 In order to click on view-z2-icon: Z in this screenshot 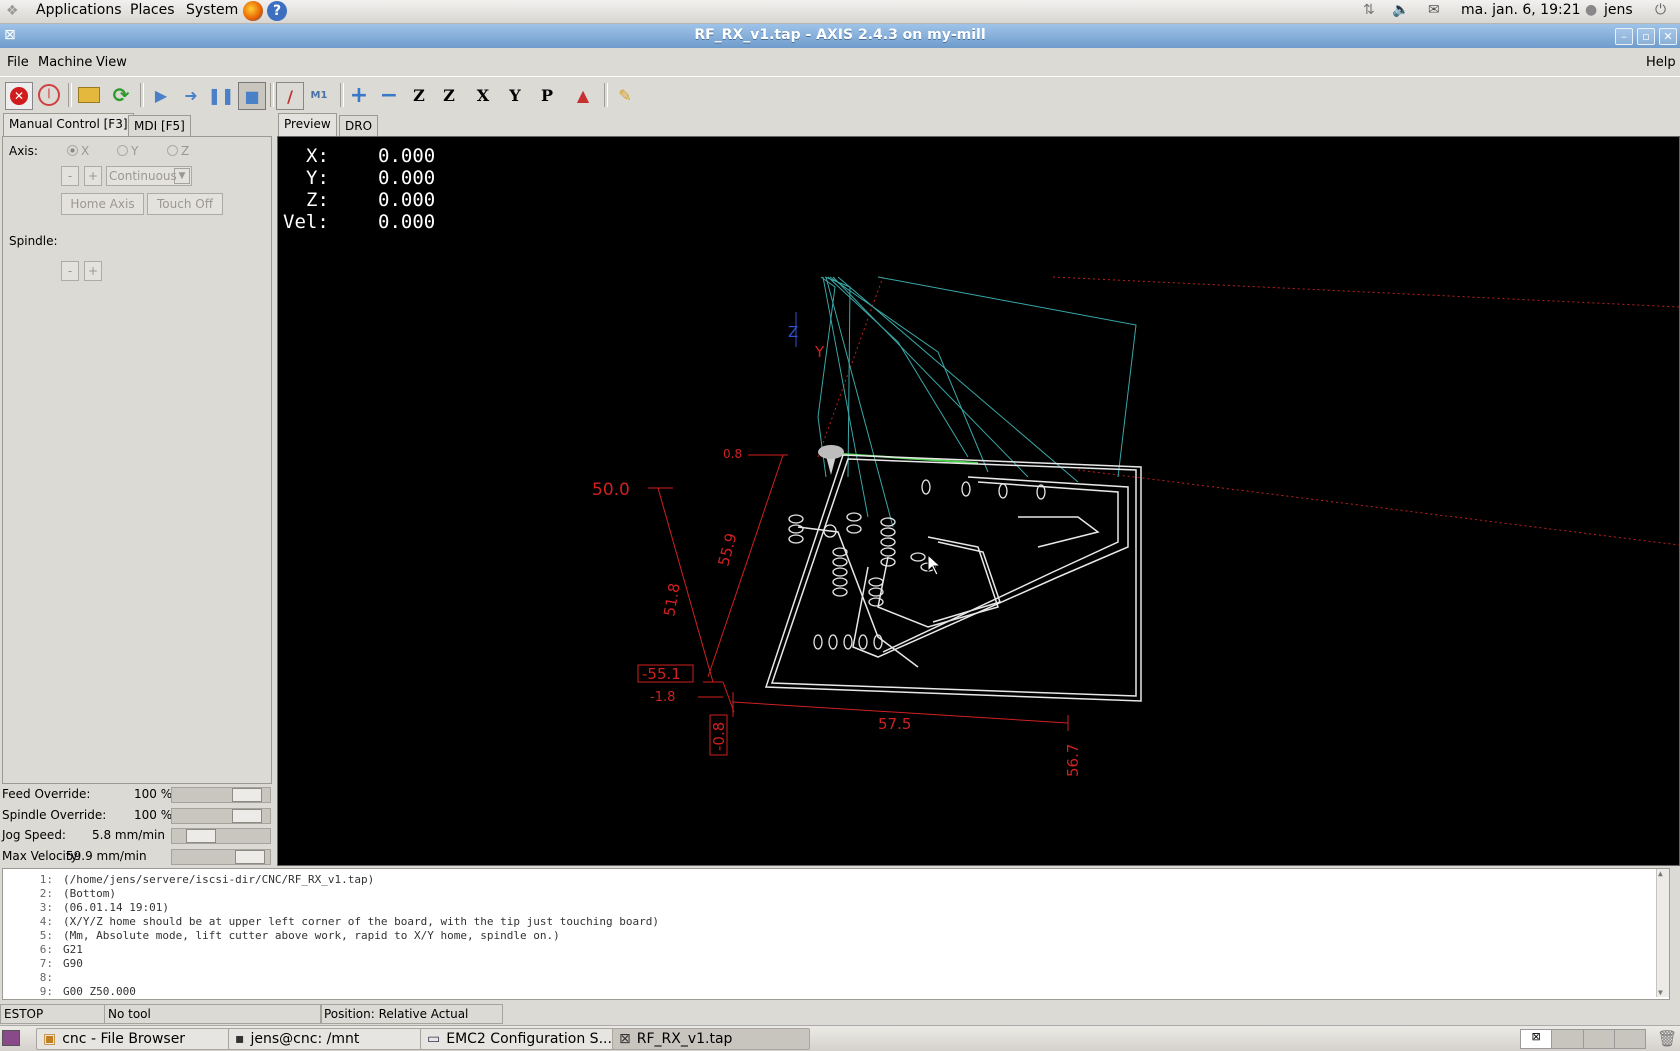, I will do `click(449, 95)`.